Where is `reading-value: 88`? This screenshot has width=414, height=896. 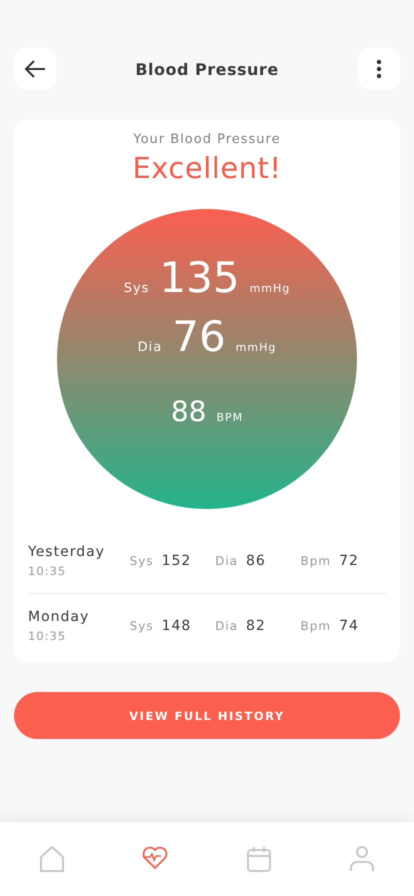
reading-value: 88 is located at coordinates (188, 411).